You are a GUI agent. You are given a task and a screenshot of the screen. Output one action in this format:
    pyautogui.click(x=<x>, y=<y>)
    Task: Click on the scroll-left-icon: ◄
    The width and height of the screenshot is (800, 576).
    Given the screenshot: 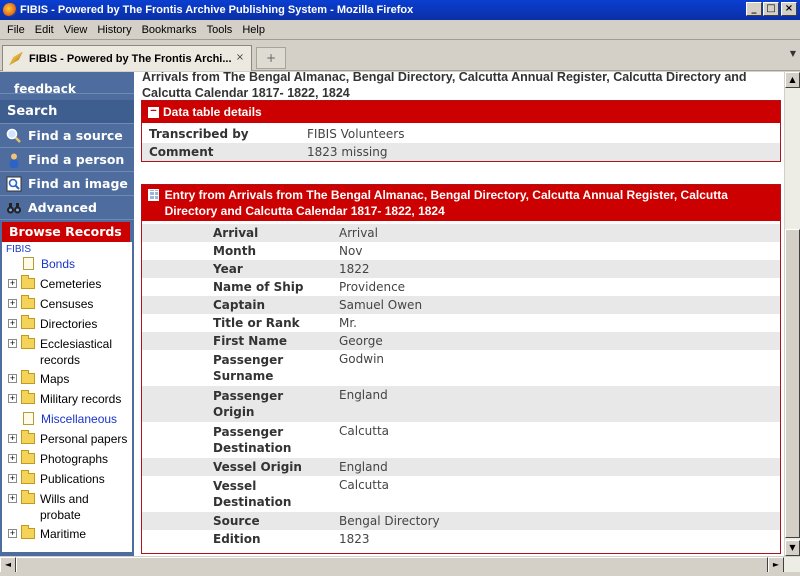 What is the action you would take?
    pyautogui.click(x=8, y=565)
    